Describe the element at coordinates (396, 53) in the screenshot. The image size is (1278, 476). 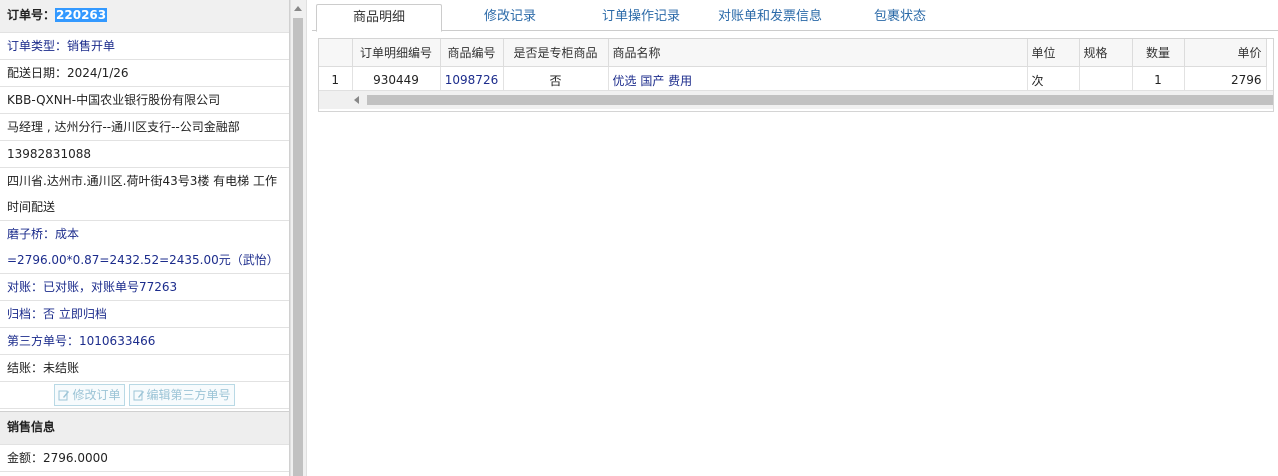
I see `column-header: 订单明细编号` at that location.